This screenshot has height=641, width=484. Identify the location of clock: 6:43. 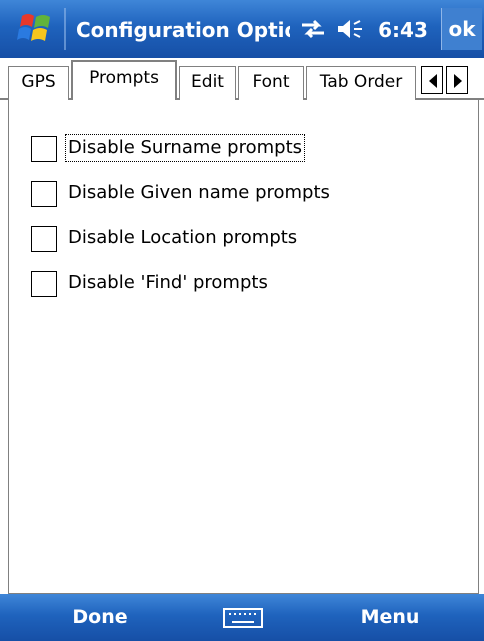
(403, 30).